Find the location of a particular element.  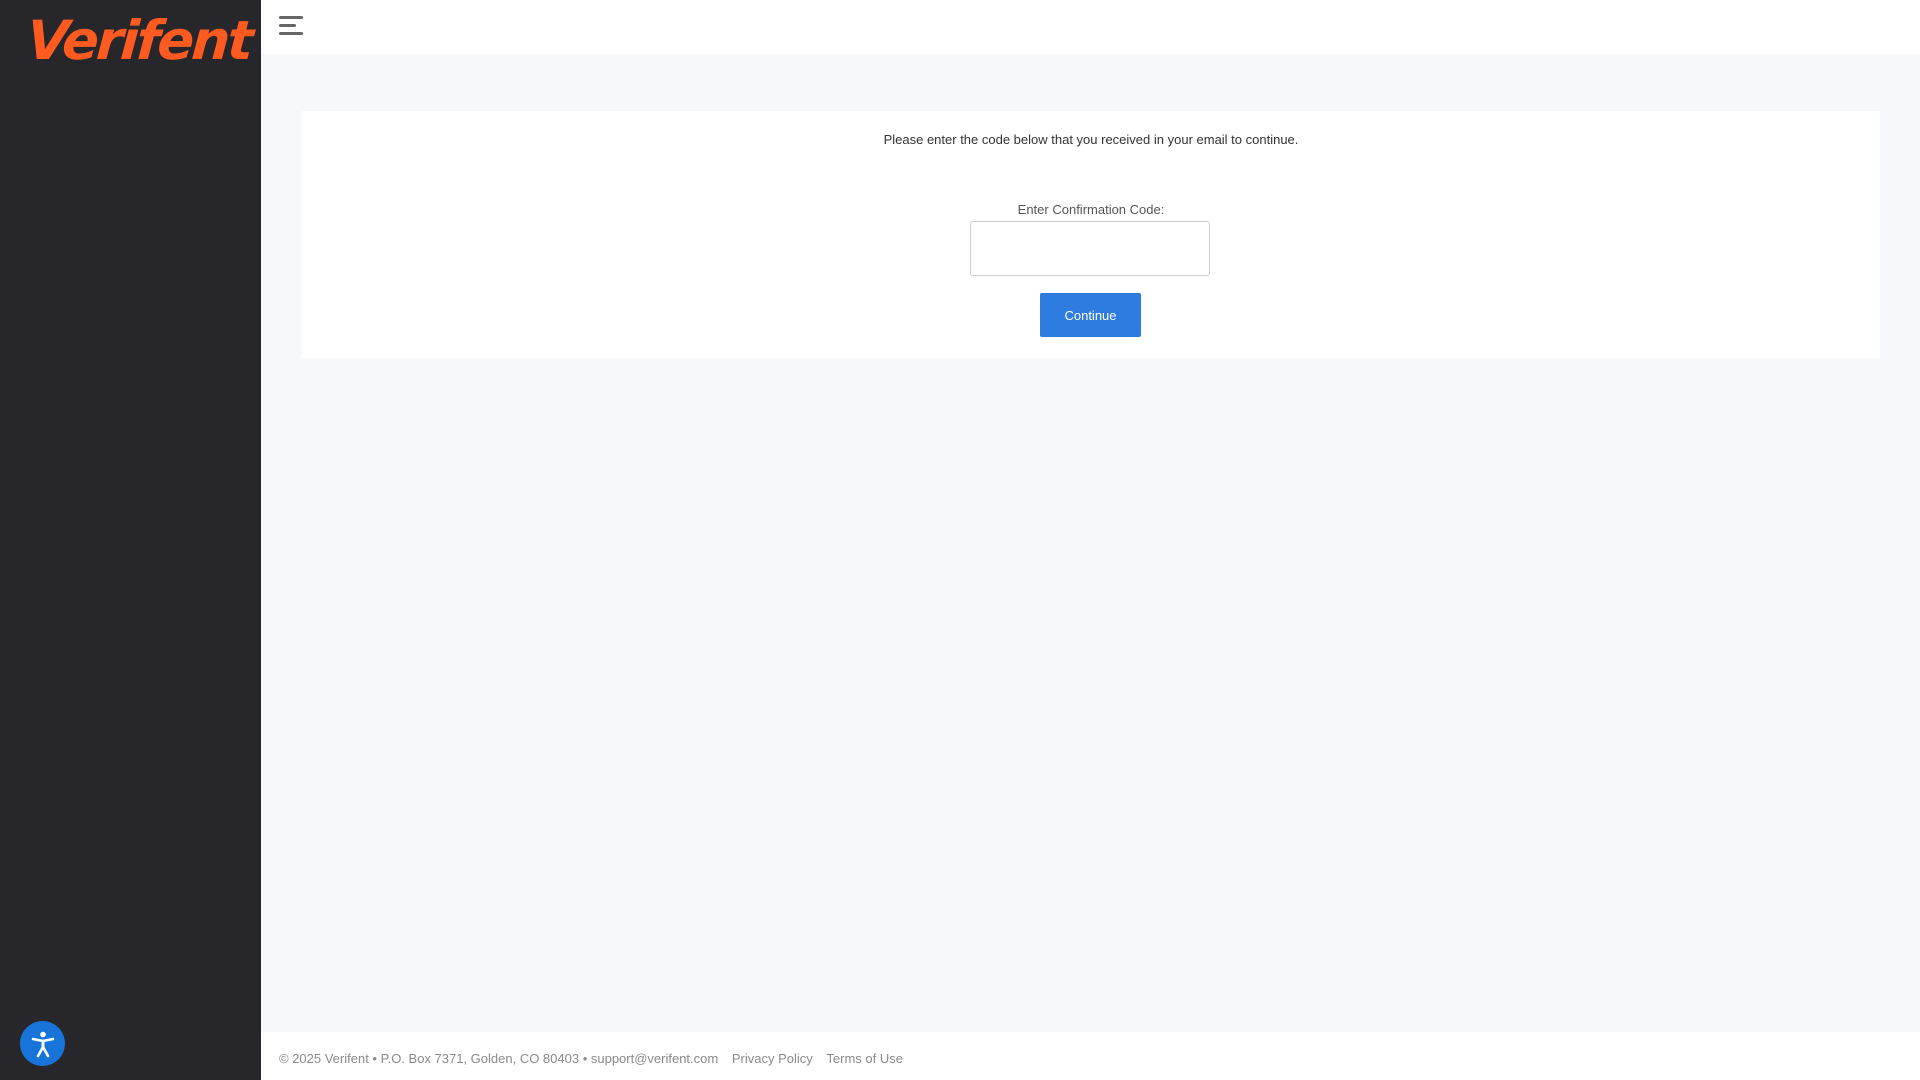

code-label: Enter Confirmation Code: is located at coordinates (1091, 209).